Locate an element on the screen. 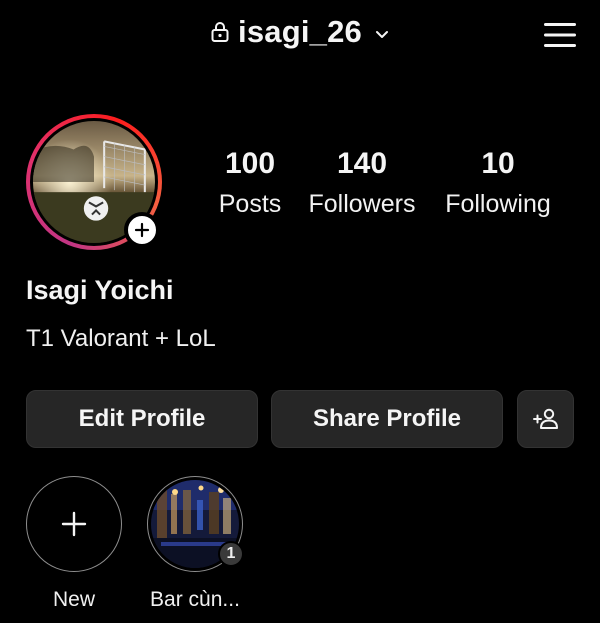 The image size is (600, 623). highlight-cover: 1 is located at coordinates (195, 524).